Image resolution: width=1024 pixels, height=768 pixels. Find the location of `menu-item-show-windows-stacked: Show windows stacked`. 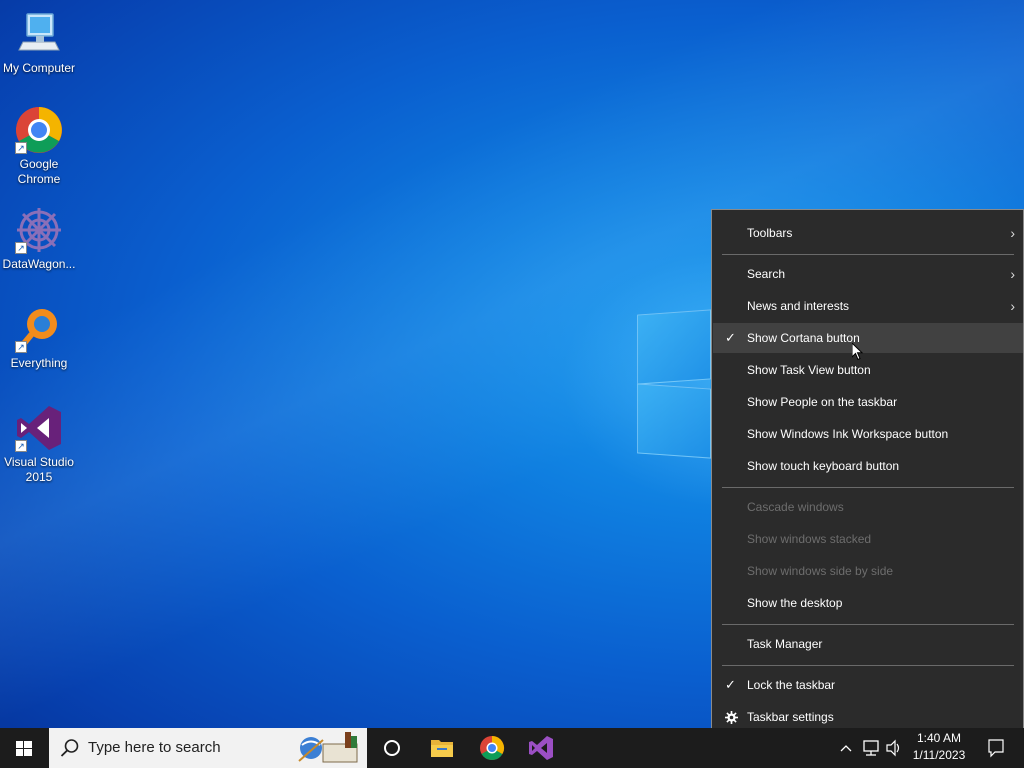

menu-item-show-windows-stacked: Show windows stacked is located at coordinates (868, 539).